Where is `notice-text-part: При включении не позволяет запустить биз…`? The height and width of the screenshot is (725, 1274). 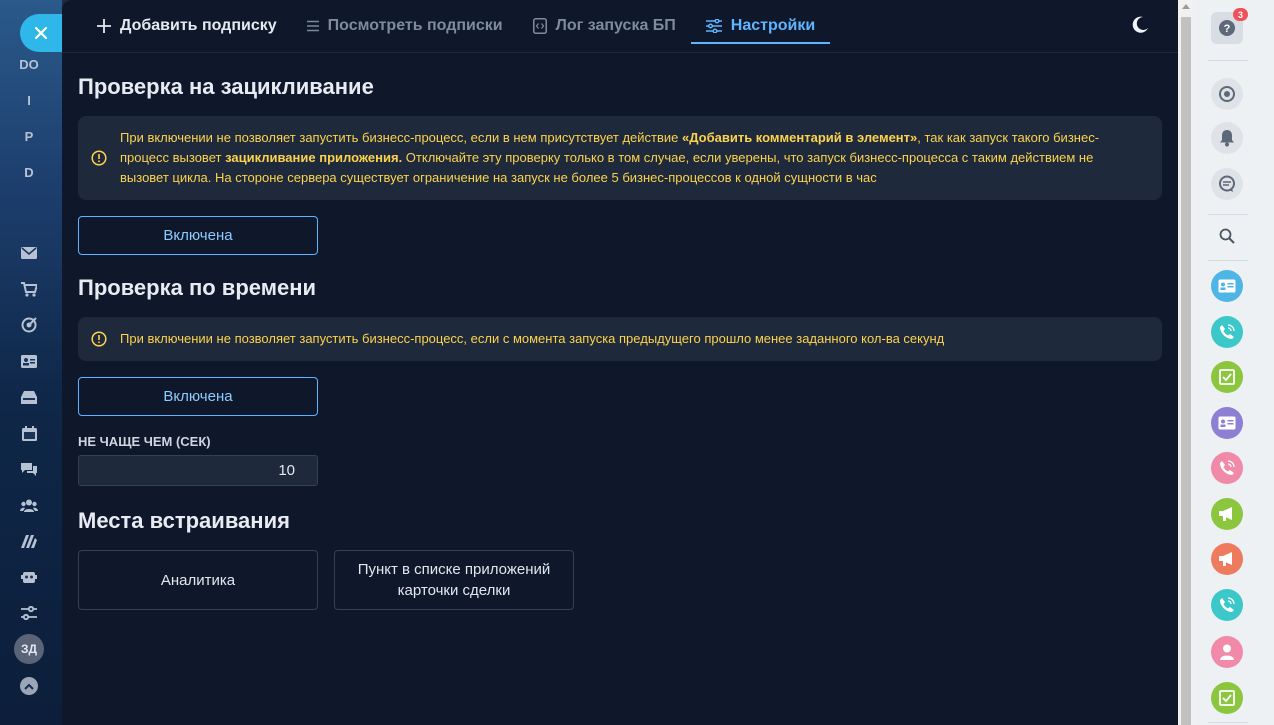
notice-text-part: При включении не позволяет запустить биз… is located at coordinates (401, 137).